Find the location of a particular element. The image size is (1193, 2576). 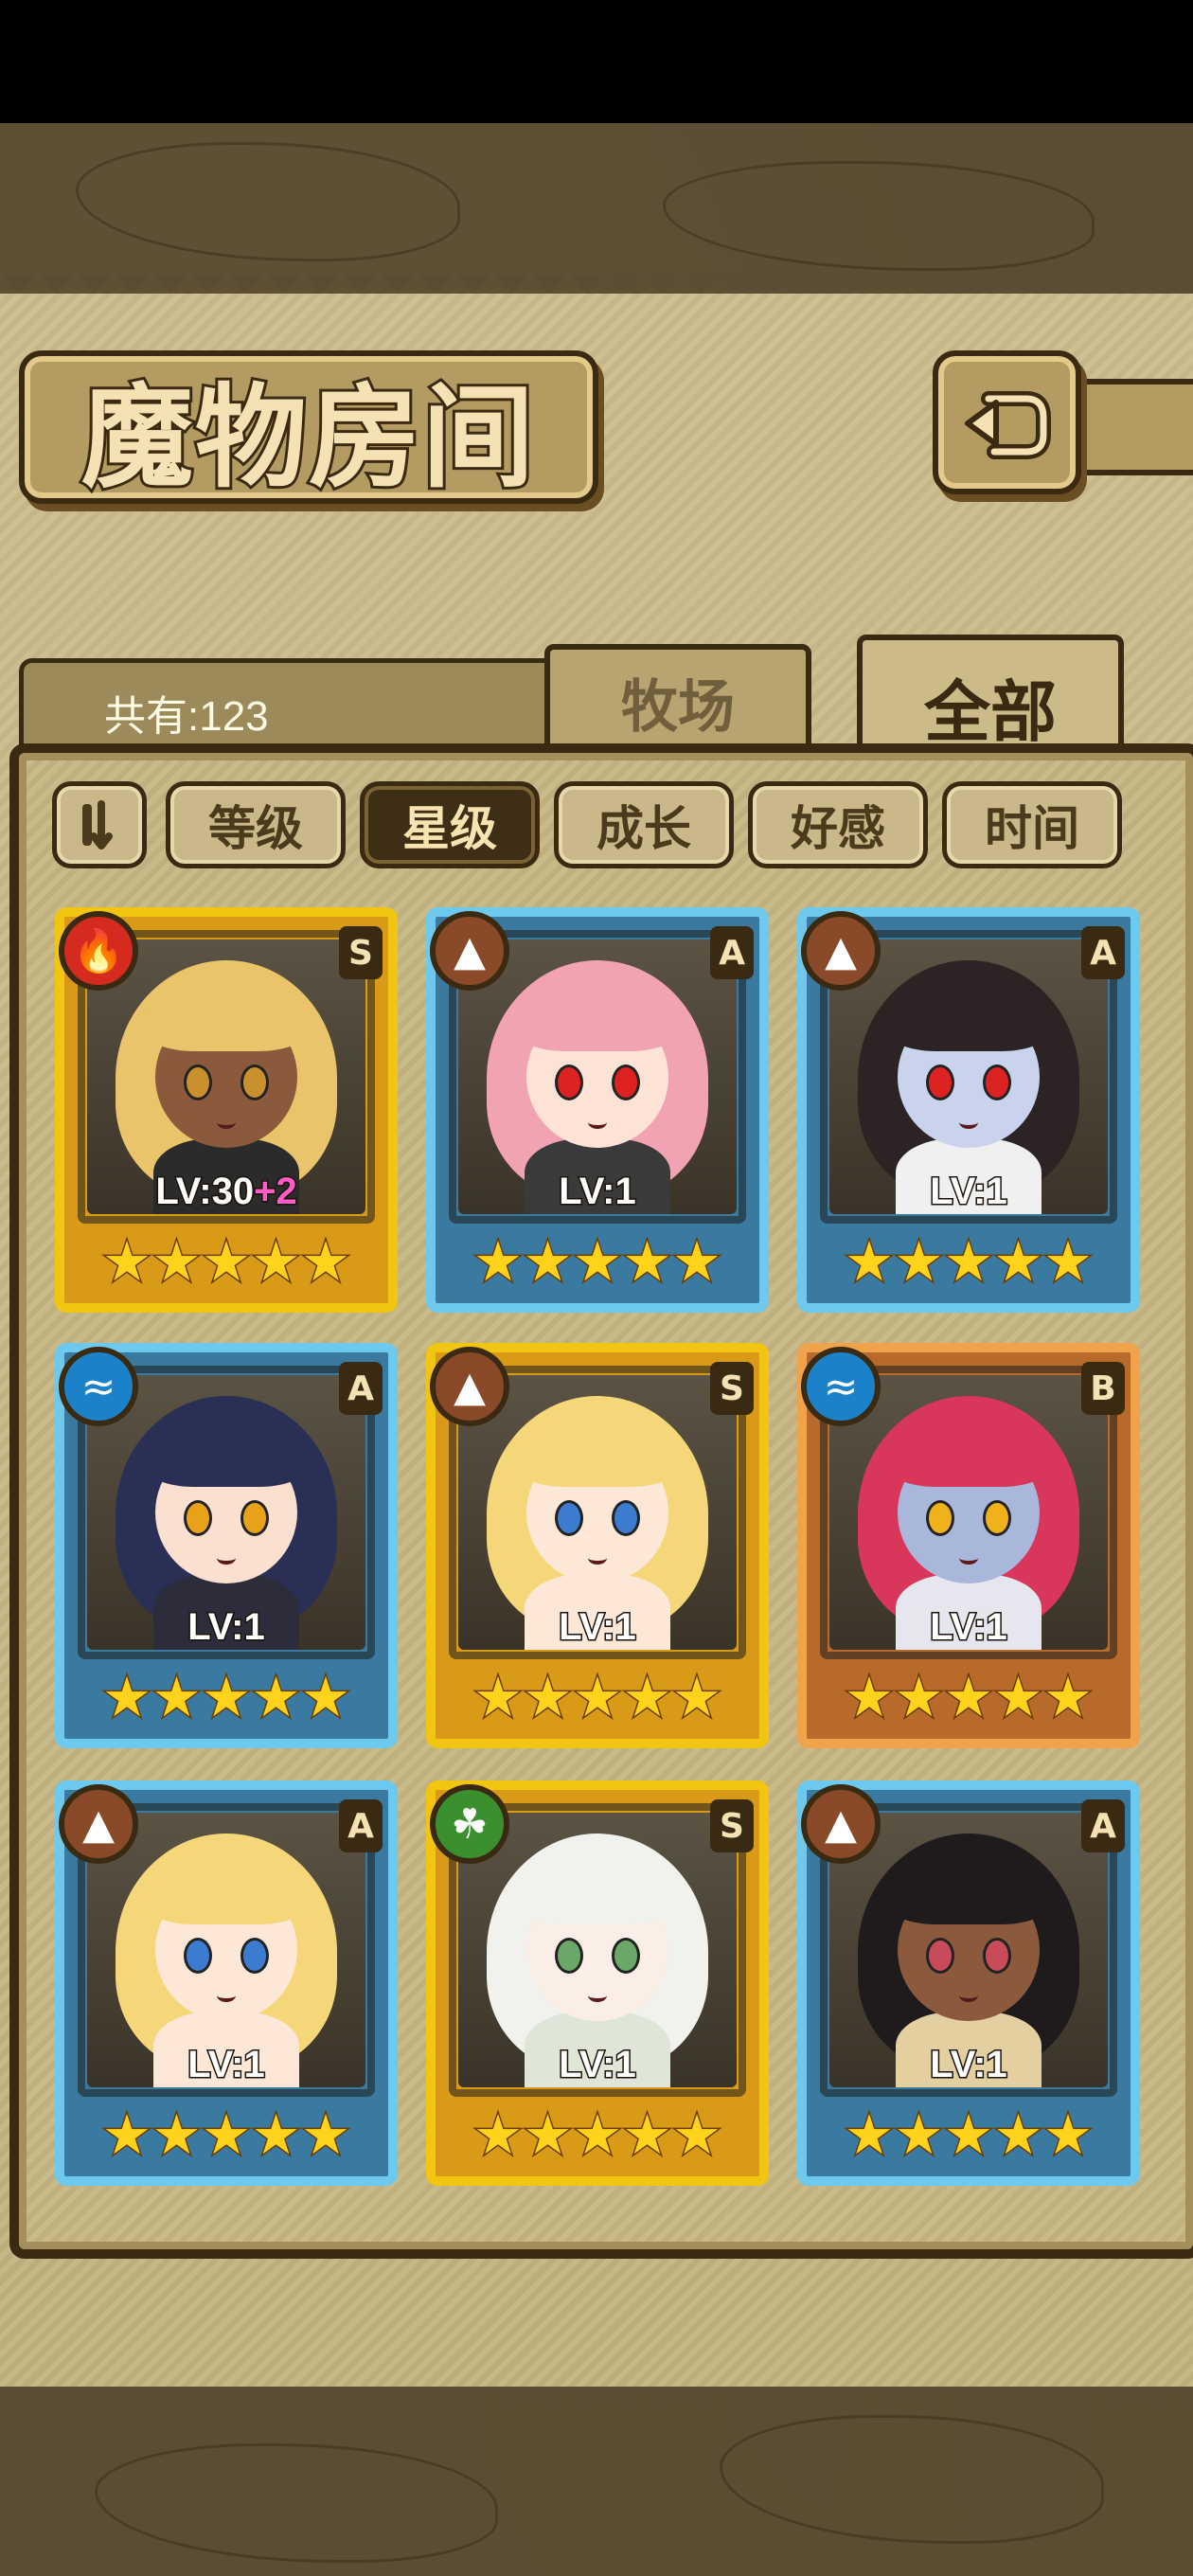

back-button is located at coordinates (1007, 422).